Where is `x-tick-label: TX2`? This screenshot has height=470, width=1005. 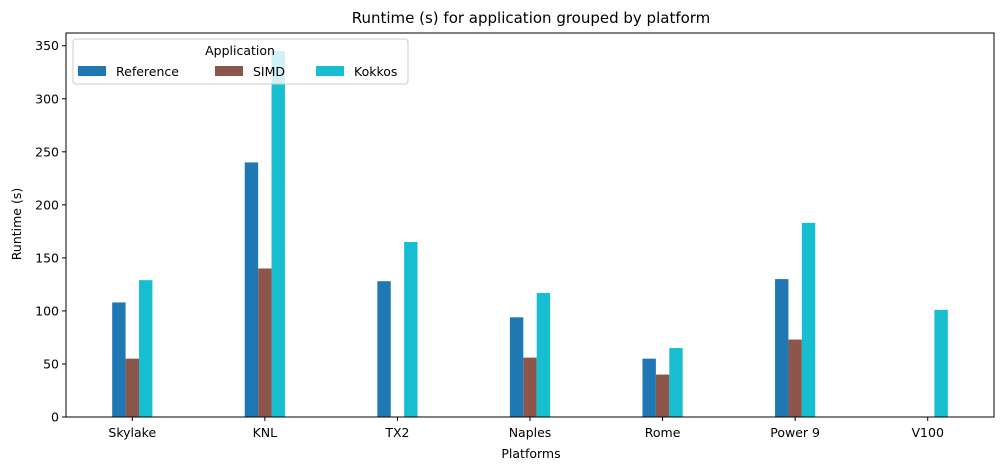
x-tick-label: TX2 is located at coordinates (396, 432).